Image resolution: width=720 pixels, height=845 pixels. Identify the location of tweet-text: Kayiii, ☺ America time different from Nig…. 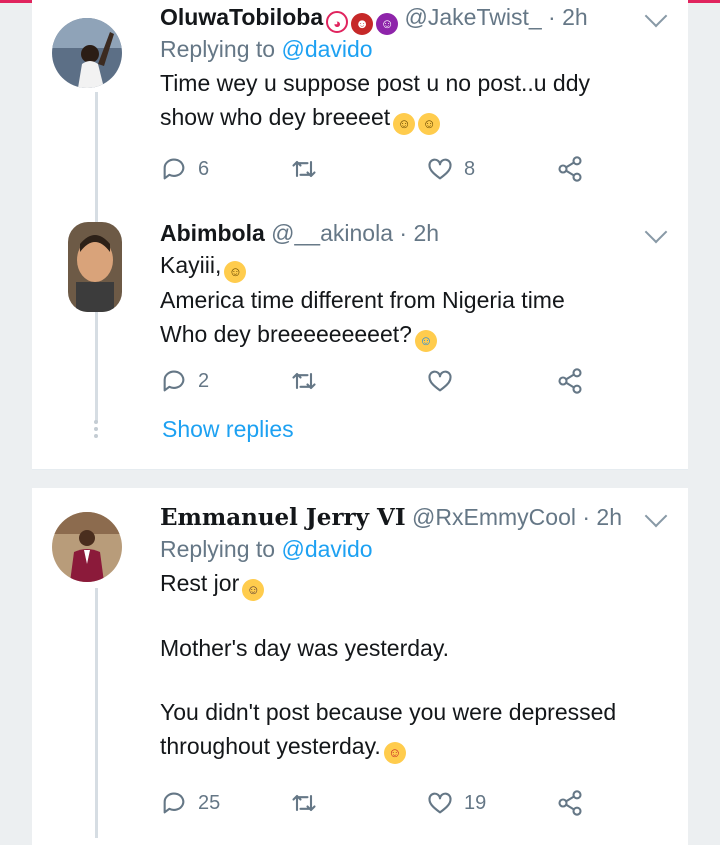
(414, 300).